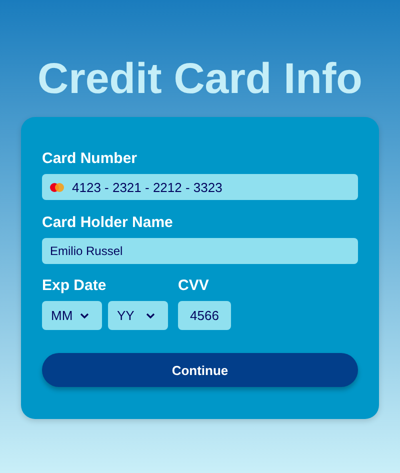 The height and width of the screenshot is (473, 400). What do you see at coordinates (193, 285) in the screenshot?
I see `field-label: CVV` at bounding box center [193, 285].